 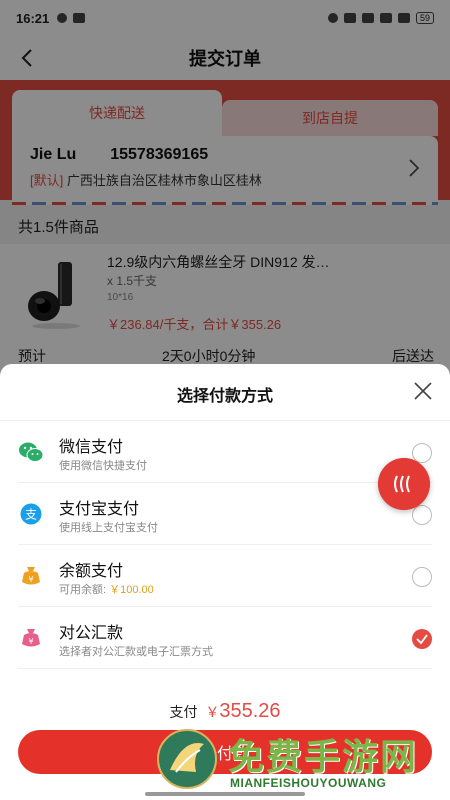 What do you see at coordinates (225, 576) in the screenshot?
I see `payment-option-balance: ¥ 余额支付 可用余额: ￥100.00` at bounding box center [225, 576].